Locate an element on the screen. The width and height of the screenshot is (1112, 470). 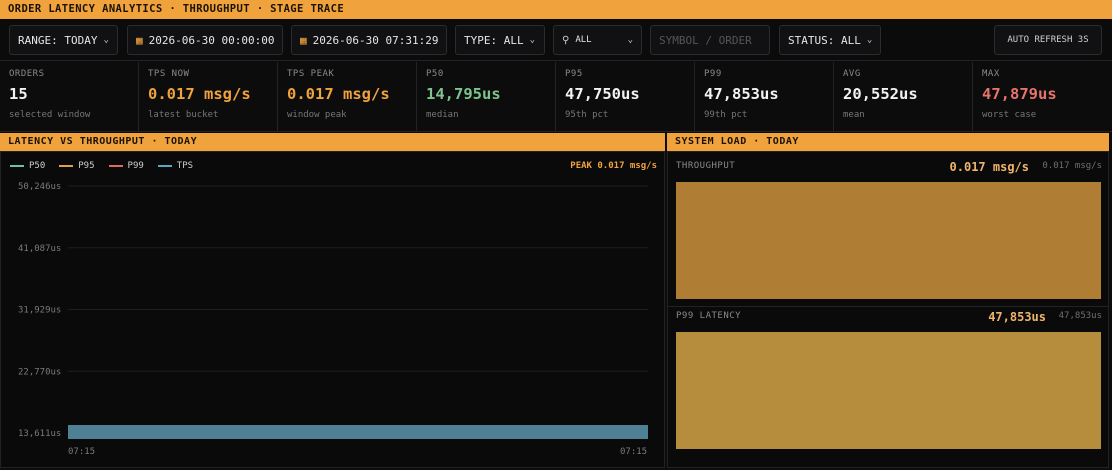
type-select: TYPE: ALL ⌄ is located at coordinates (500, 40).